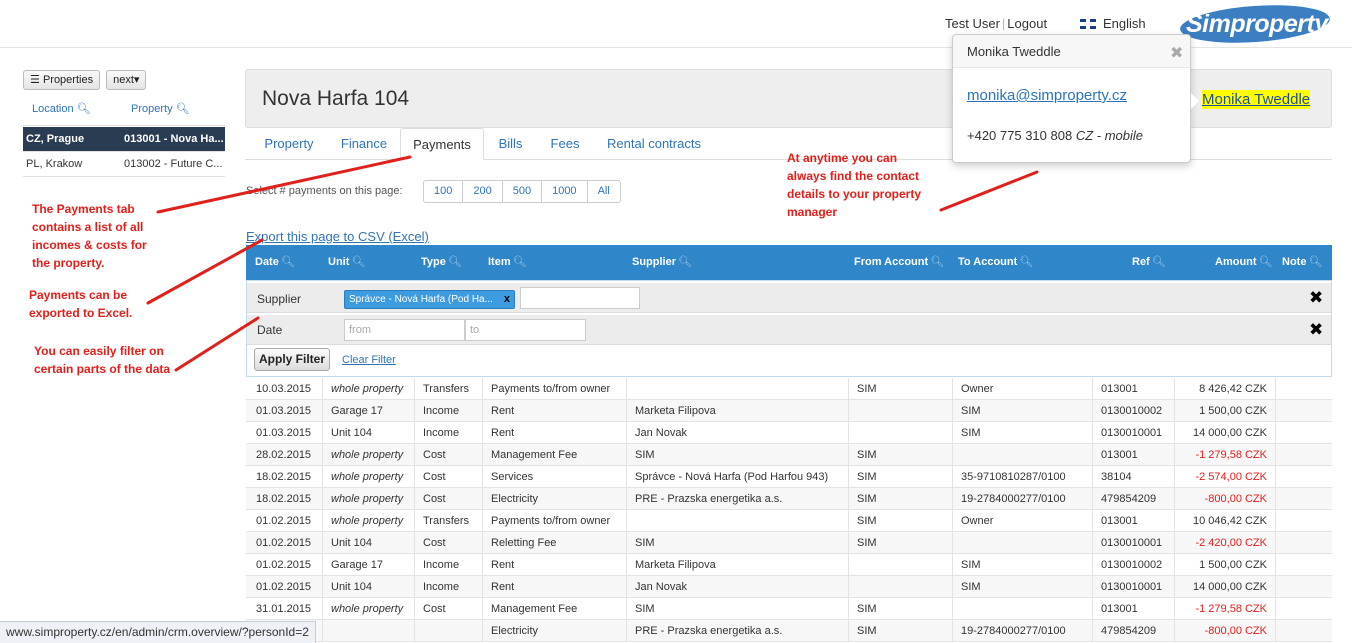  I want to click on column-label: Amount, so click(1236, 262).